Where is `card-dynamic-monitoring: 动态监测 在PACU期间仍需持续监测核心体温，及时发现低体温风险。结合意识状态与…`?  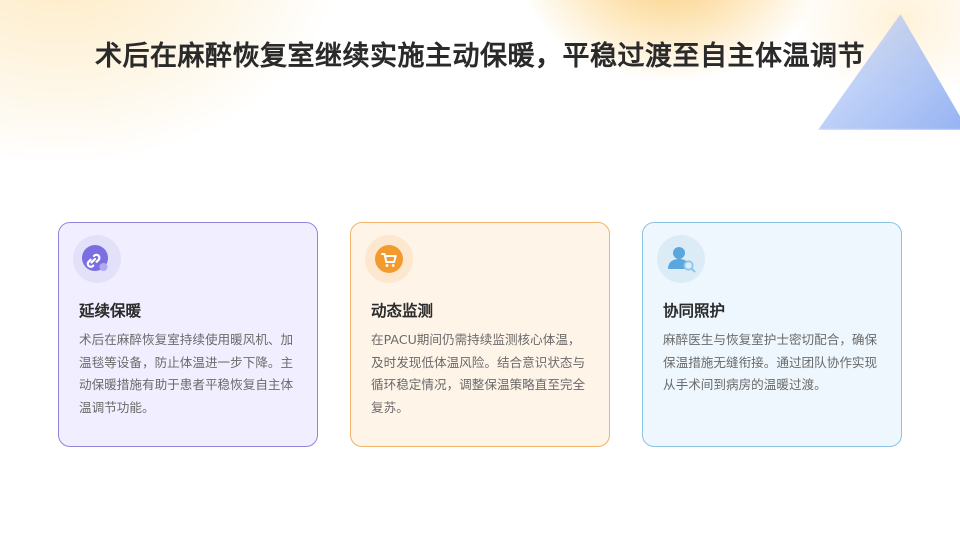
card-dynamic-monitoring: 动态监测 在PACU期间仍需持续监测核心体温，及时发现低体温风险。结合意识状态与… is located at coordinates (480, 334).